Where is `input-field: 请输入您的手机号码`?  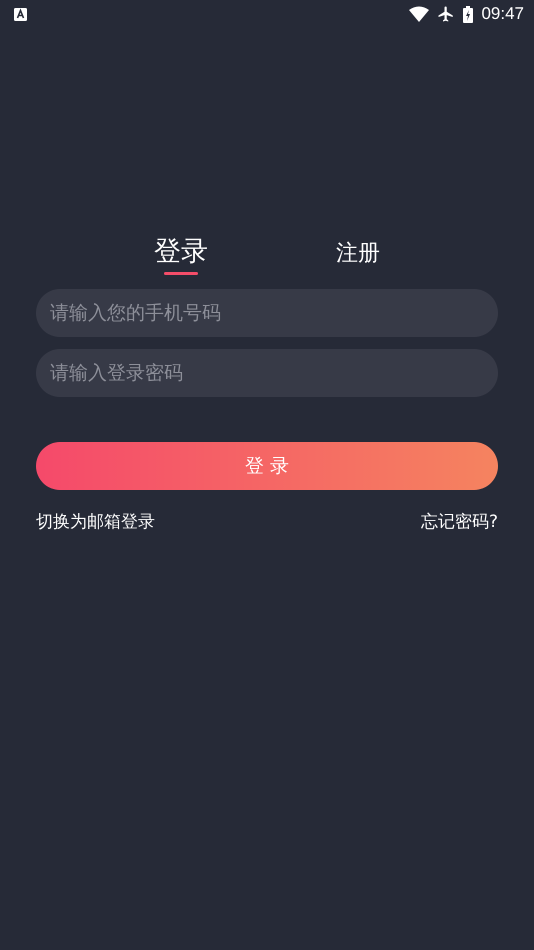 input-field: 请输入您的手机号码 is located at coordinates (267, 313).